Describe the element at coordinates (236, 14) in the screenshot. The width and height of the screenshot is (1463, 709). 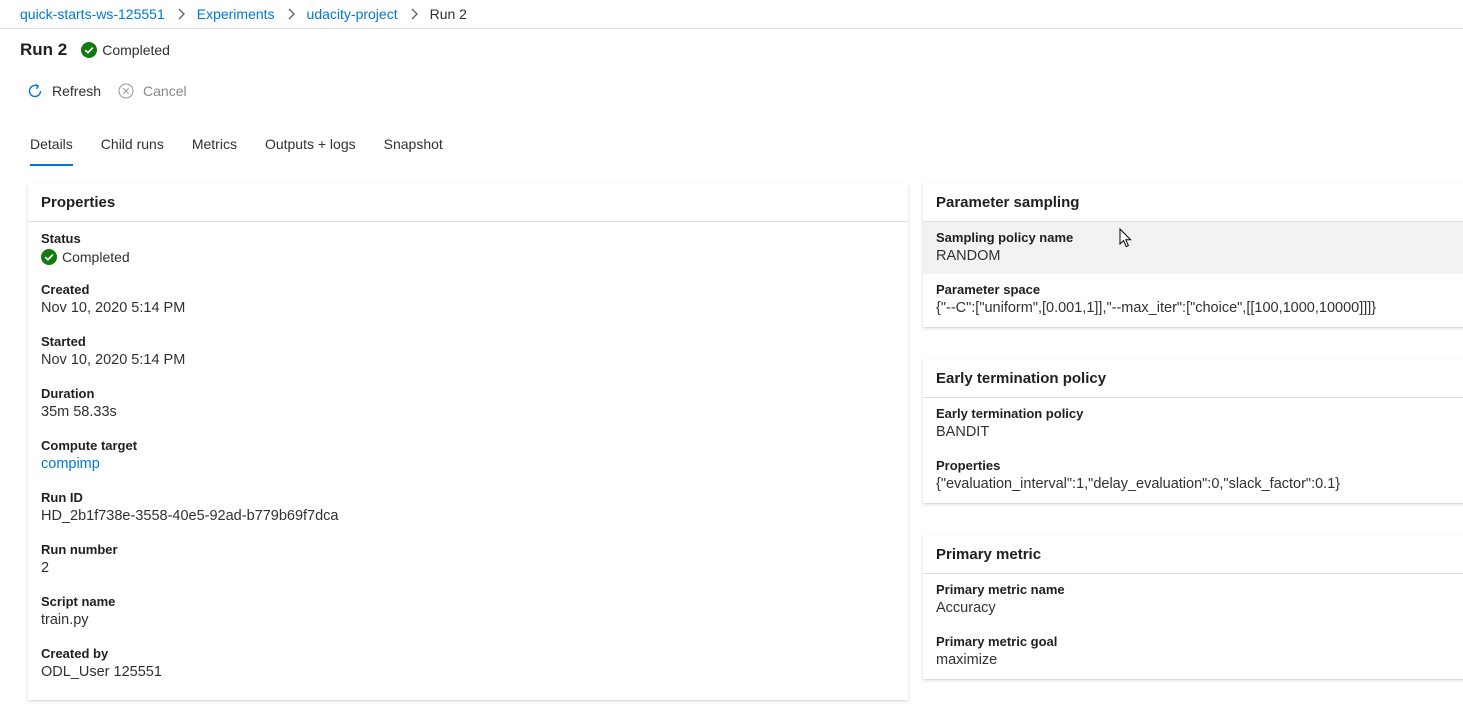
I see `breadcrumb-experiments: Experiments` at that location.